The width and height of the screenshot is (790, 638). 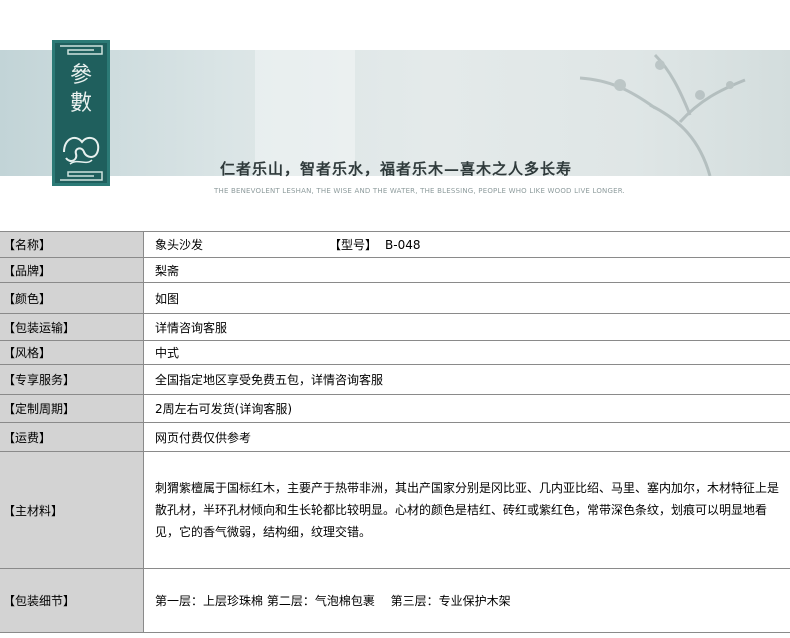 I want to click on table-row: 【专享服务】 全国指定地区享受免费五包，详情咨询客服, so click(x=395, y=379).